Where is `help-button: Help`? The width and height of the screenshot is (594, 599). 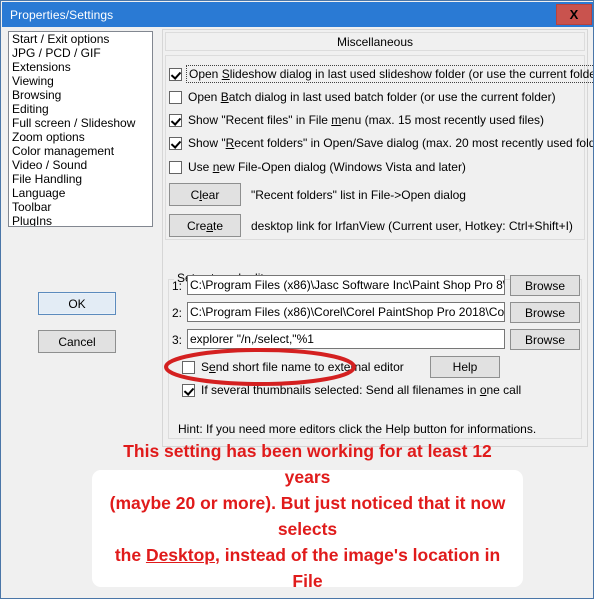 help-button: Help is located at coordinates (465, 367).